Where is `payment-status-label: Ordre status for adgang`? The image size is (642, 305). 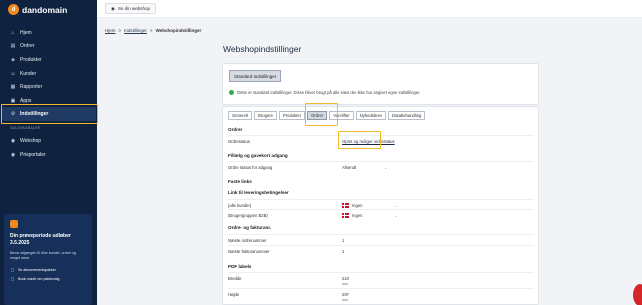
payment-status-label: Ordre status for adgang is located at coordinates (250, 167).